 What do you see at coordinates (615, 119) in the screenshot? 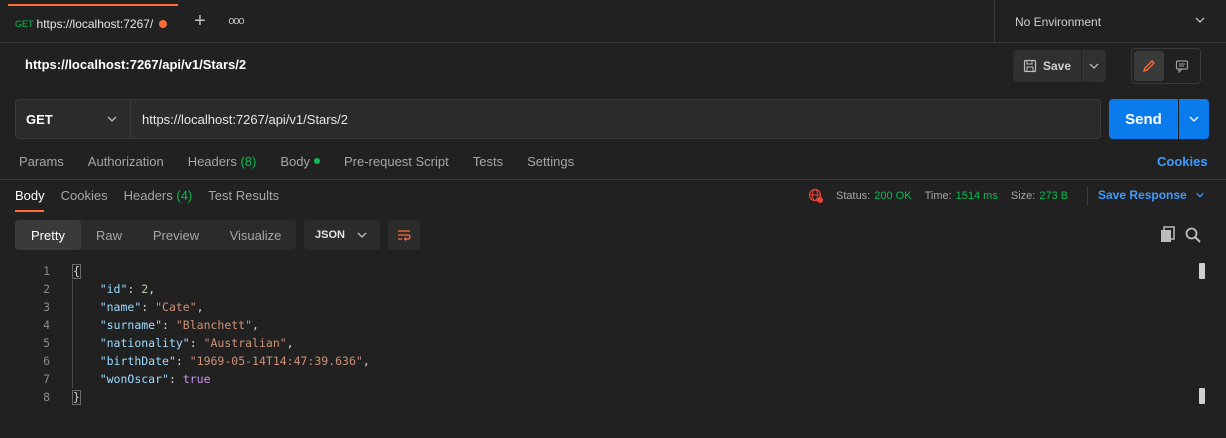
I see `url-input` at bounding box center [615, 119].